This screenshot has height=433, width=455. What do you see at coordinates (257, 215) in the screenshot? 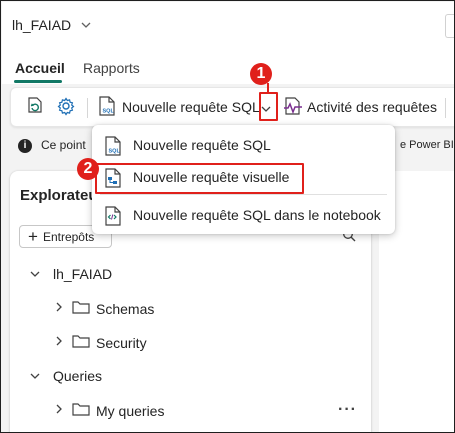
I see `menu-item-label: Nouvelle requête SQL dans le notebook` at bounding box center [257, 215].